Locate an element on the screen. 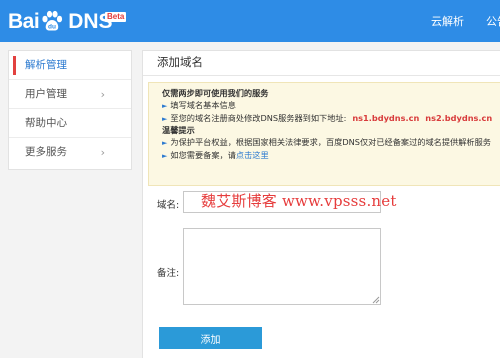 The height and width of the screenshot is (358, 500). sidebar-item-label: 用户管理 is located at coordinates (46, 94).